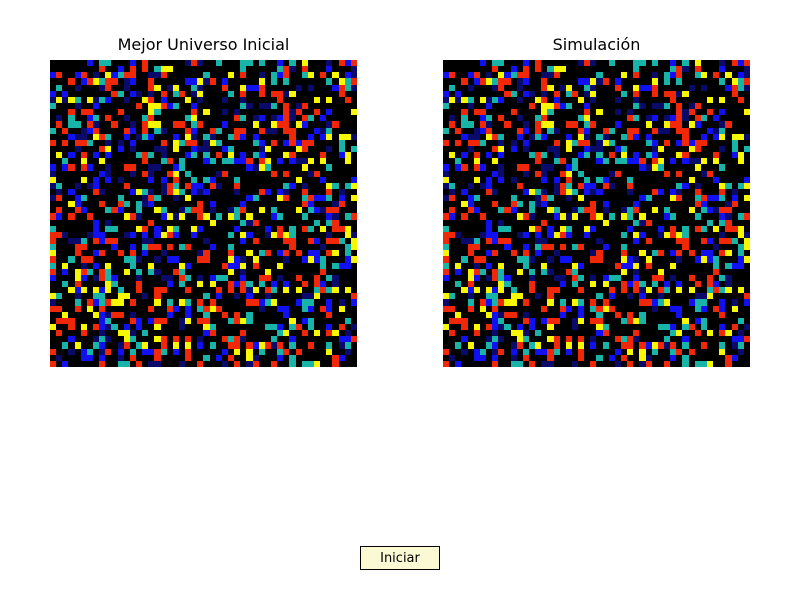  What do you see at coordinates (203, 44) in the screenshot?
I see `initial-universe-title: Mejor Universo Inicial` at bounding box center [203, 44].